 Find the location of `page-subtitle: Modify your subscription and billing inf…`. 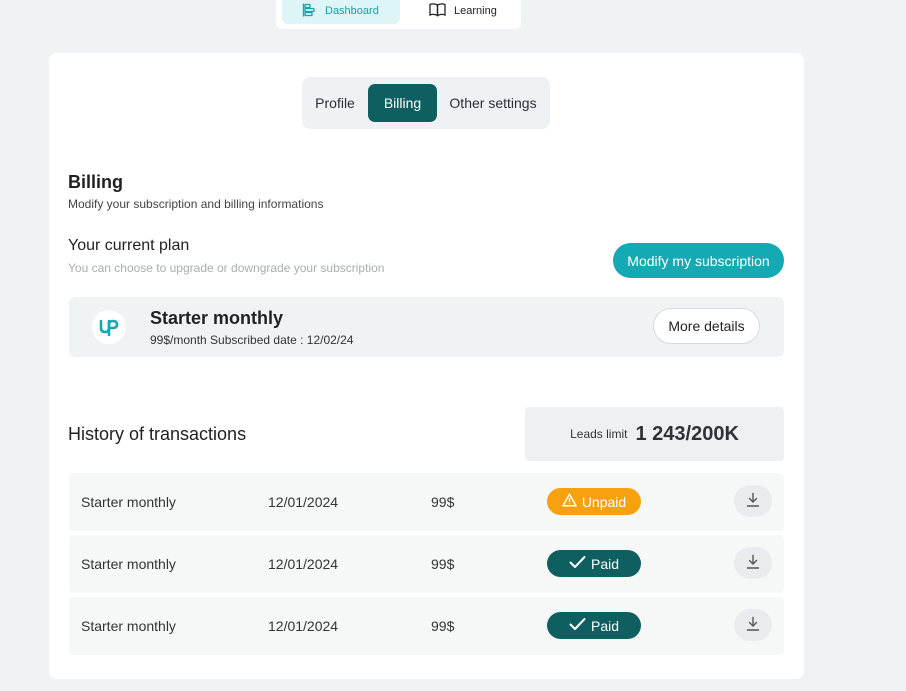

page-subtitle: Modify your subscription and billing inf… is located at coordinates (196, 204).